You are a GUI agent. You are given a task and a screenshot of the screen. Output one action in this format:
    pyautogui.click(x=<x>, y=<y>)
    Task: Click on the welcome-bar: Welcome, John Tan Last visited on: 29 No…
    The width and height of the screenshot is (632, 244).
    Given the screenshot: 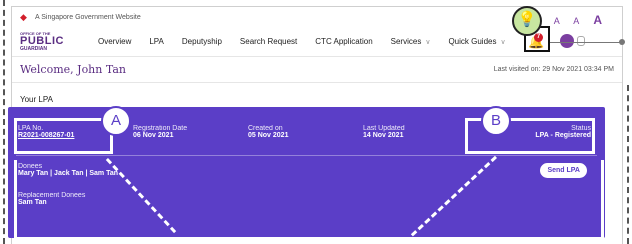 What is the action you would take?
    pyautogui.click(x=317, y=70)
    